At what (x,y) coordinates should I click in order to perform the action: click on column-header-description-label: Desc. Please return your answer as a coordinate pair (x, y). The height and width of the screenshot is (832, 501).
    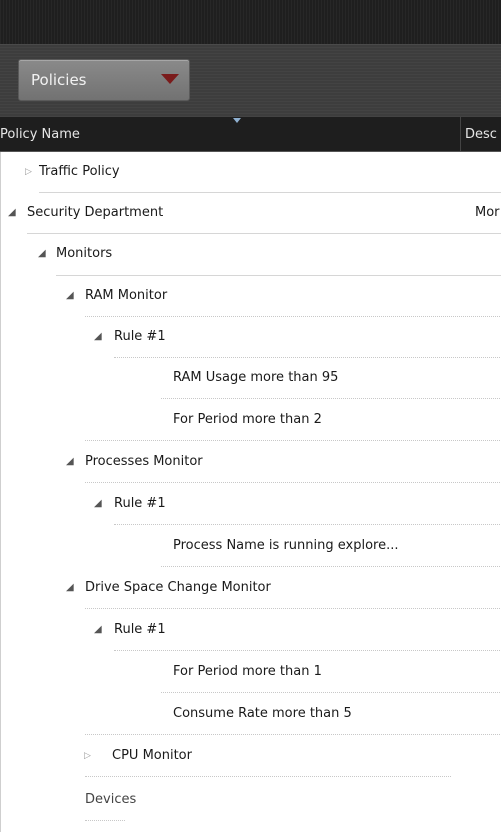
    Looking at the image, I should click on (481, 134).